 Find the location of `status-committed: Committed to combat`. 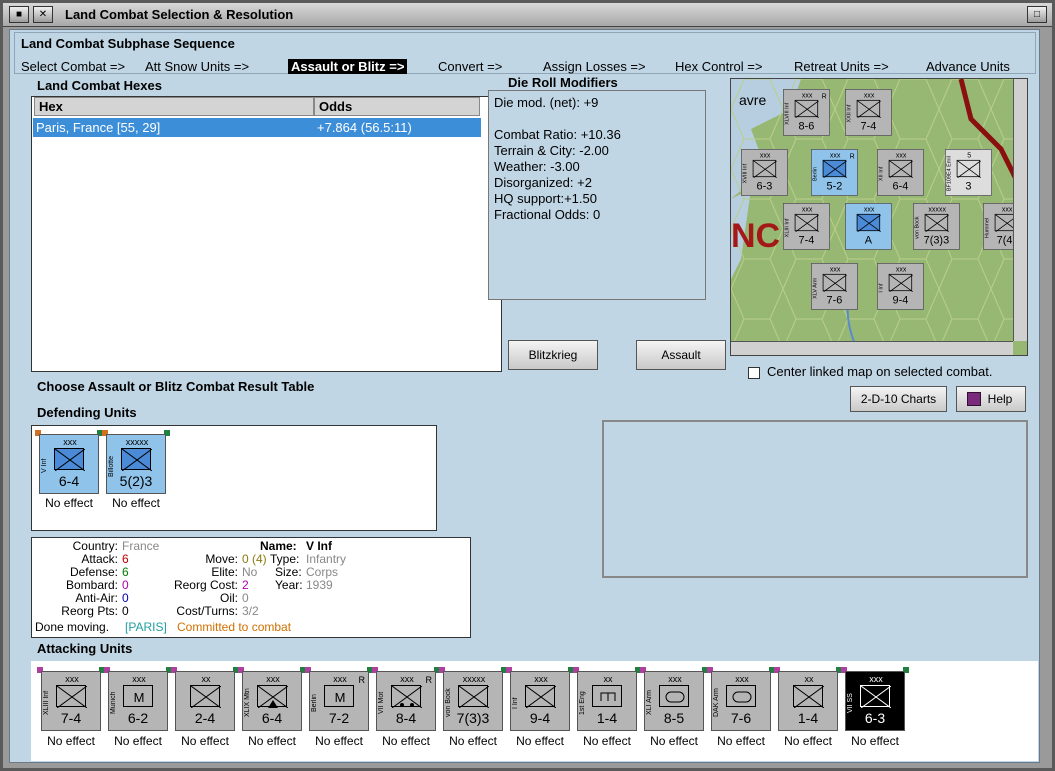

status-committed: Committed to combat is located at coordinates (234, 627).